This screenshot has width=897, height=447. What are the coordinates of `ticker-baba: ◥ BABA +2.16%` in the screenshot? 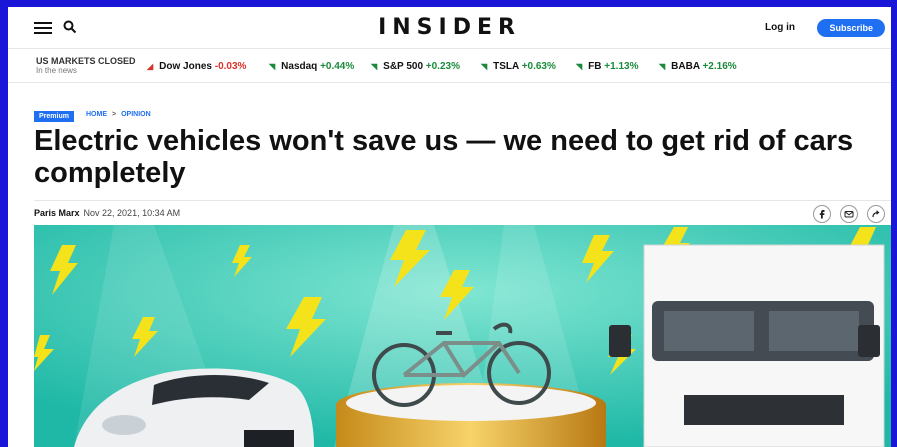 It's located at (698, 66).